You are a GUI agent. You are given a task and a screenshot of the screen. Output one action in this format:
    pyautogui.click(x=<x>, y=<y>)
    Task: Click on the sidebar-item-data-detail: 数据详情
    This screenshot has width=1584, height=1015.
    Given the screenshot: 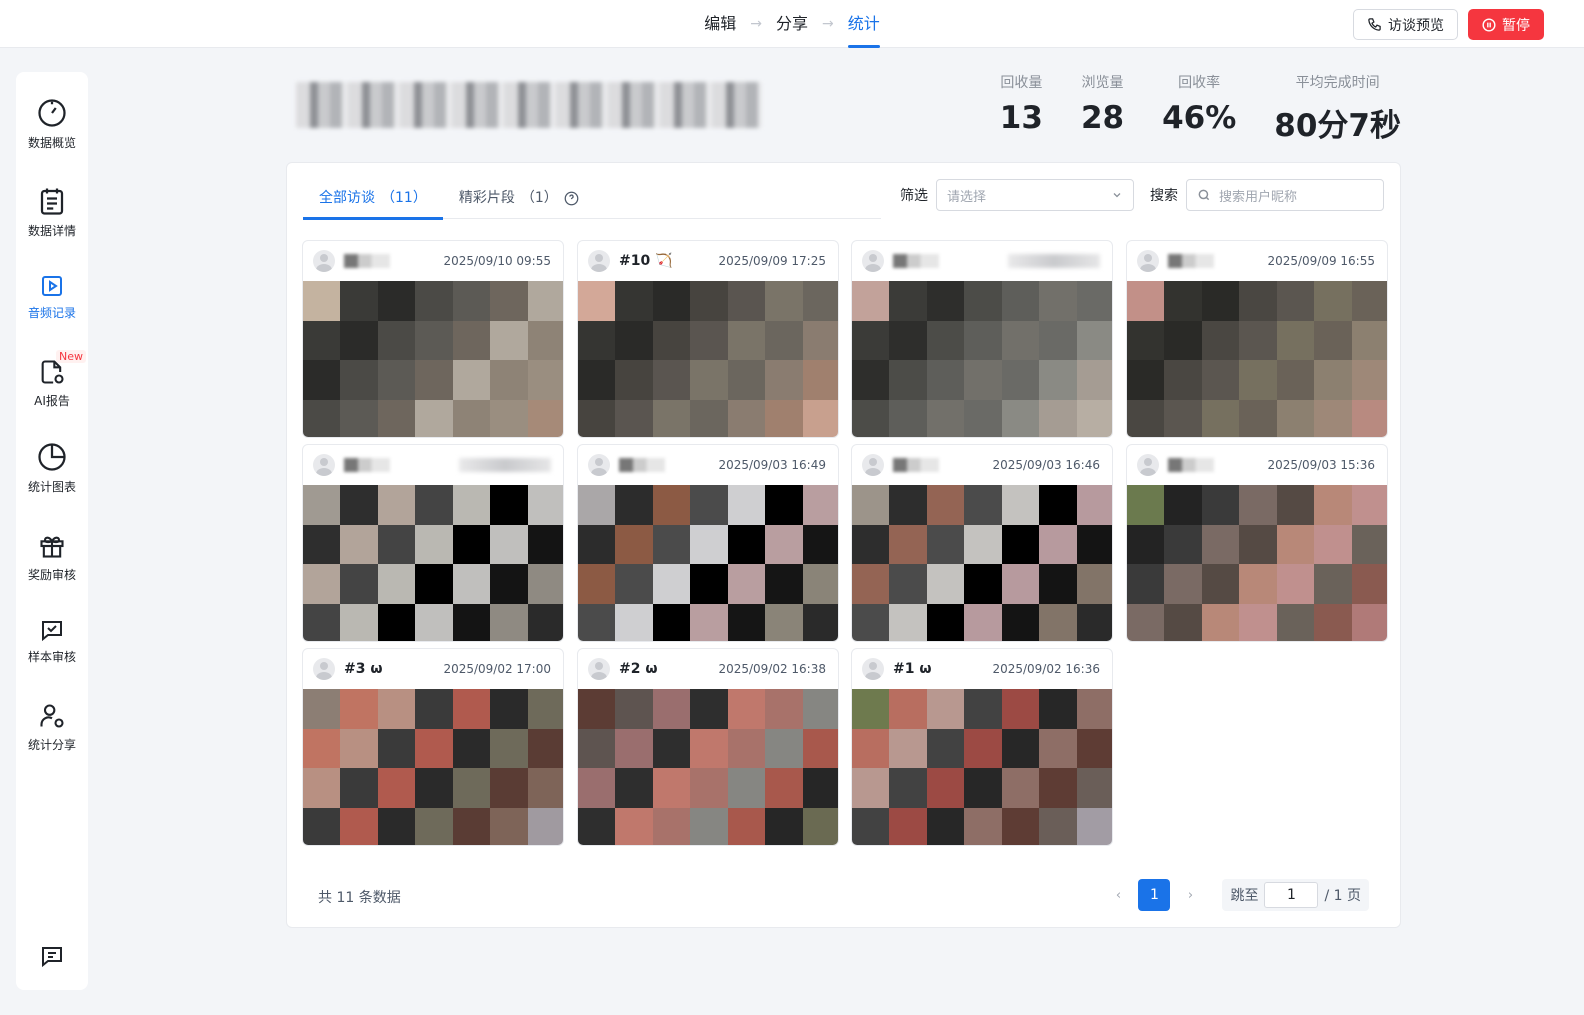 What is the action you would take?
    pyautogui.click(x=52, y=212)
    